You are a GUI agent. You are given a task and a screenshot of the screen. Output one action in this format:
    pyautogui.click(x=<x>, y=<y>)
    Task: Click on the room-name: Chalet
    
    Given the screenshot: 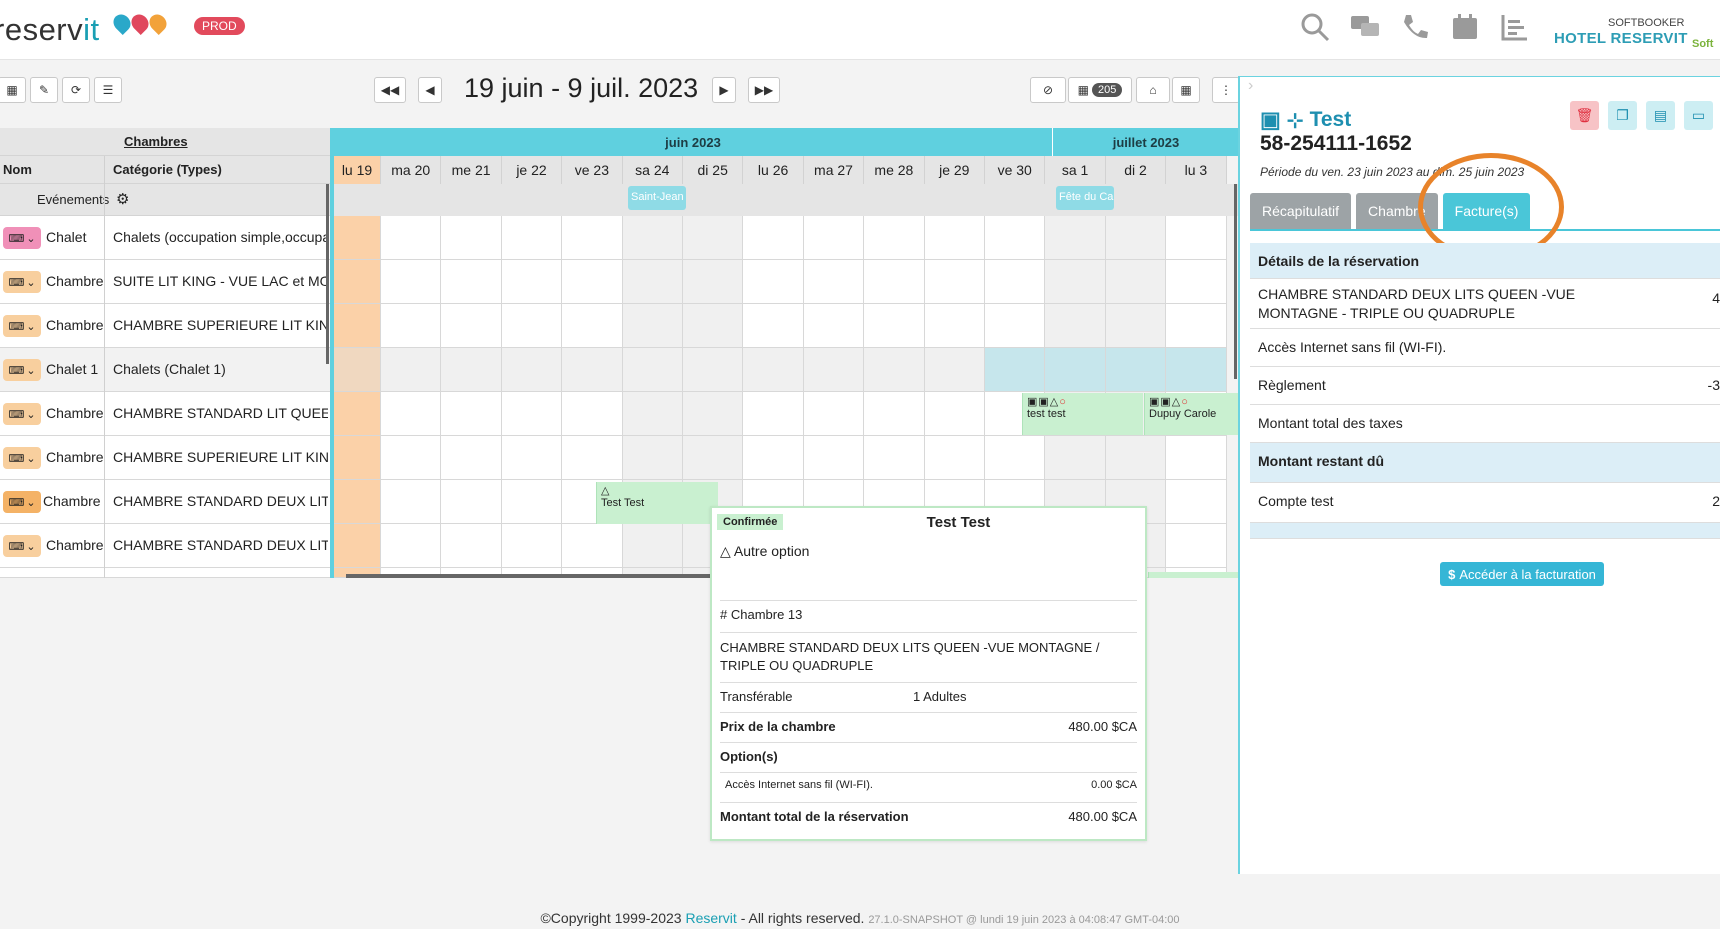 What is the action you would take?
    pyautogui.click(x=66, y=237)
    